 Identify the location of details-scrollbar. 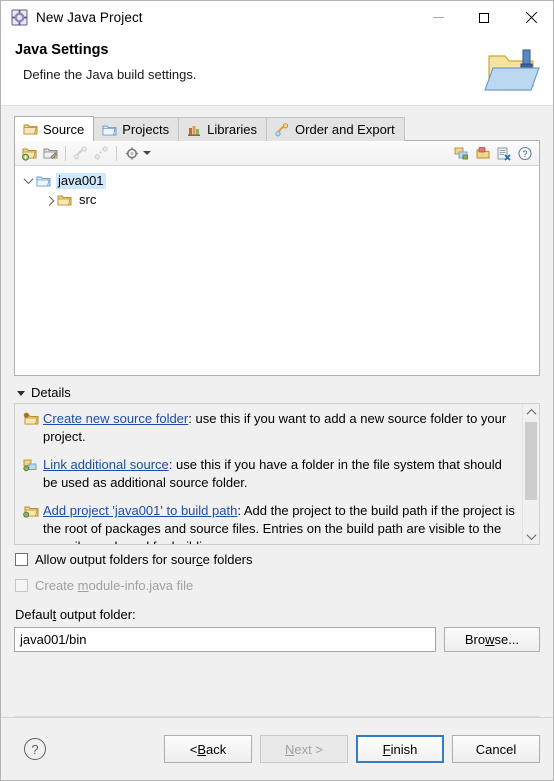
(530, 474).